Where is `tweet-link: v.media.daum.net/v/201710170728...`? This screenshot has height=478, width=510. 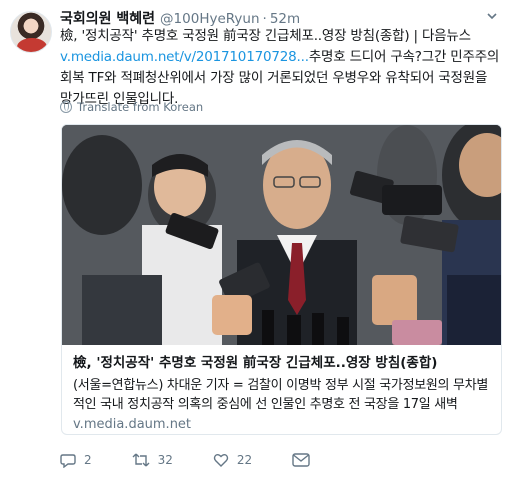
tweet-link: v.media.daum.net/v/201710170728... is located at coordinates (184, 57).